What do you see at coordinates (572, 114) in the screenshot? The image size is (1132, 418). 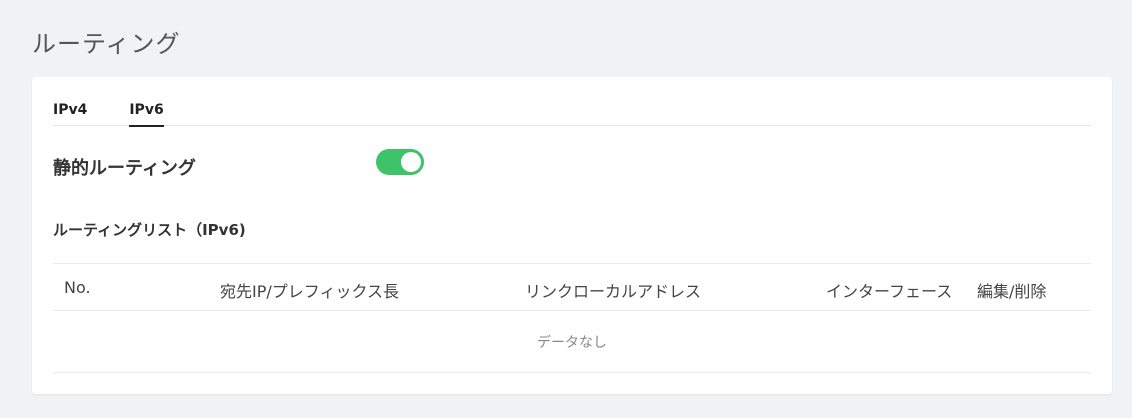 I see `ip-version-tabs: IPv4 IPv6` at bounding box center [572, 114].